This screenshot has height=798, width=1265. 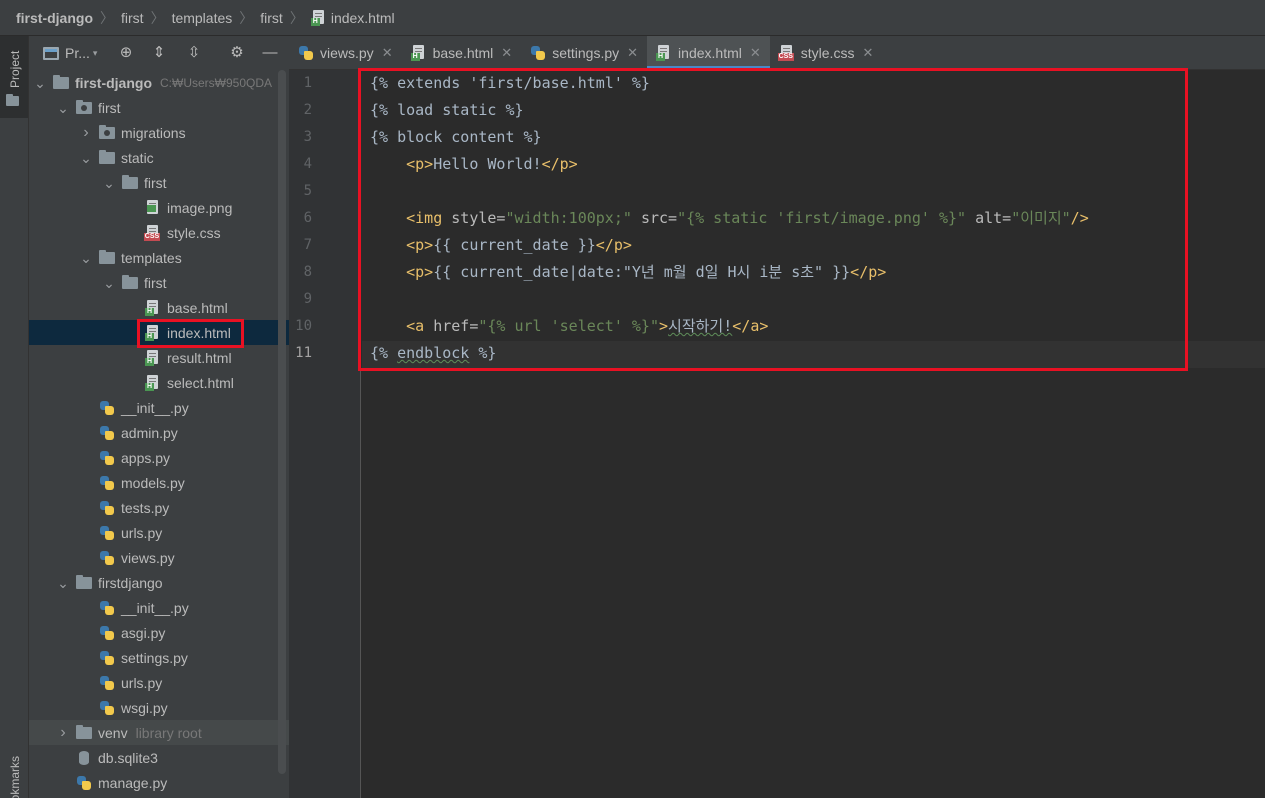 I want to click on line-number: 10, so click(x=303, y=326).